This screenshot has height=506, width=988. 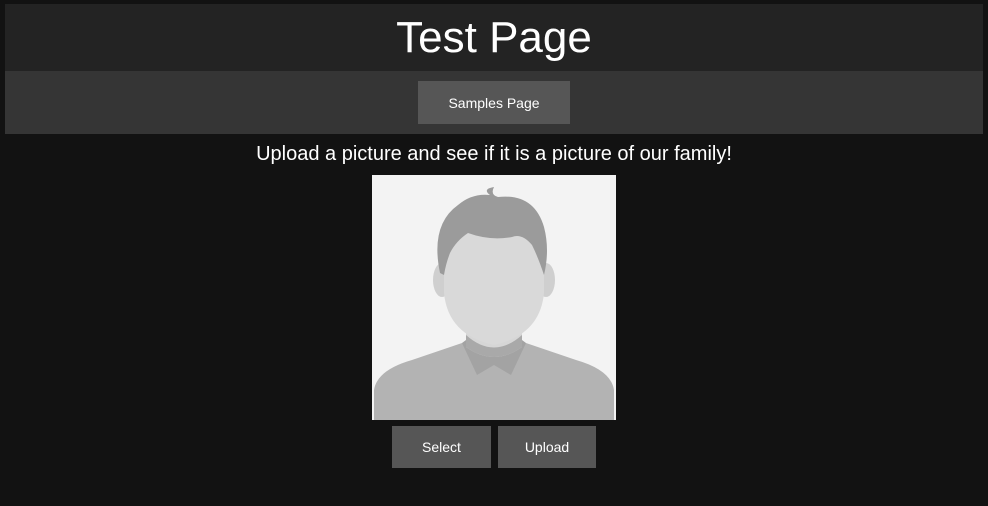 I want to click on page-header: Test Page, so click(x=494, y=37).